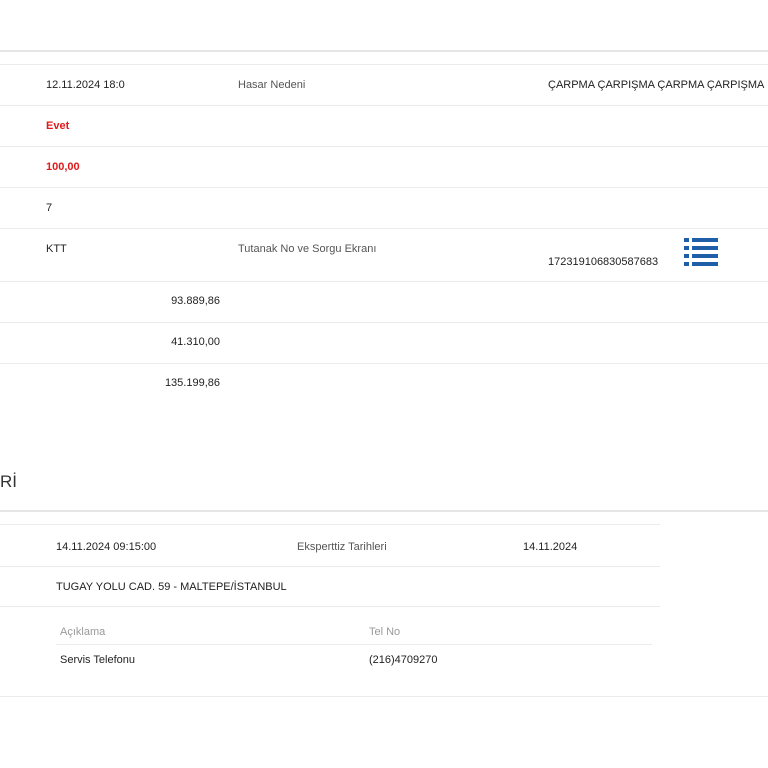  Describe the element at coordinates (195, 301) in the screenshot. I see `amount-1: 93.889,86` at that location.